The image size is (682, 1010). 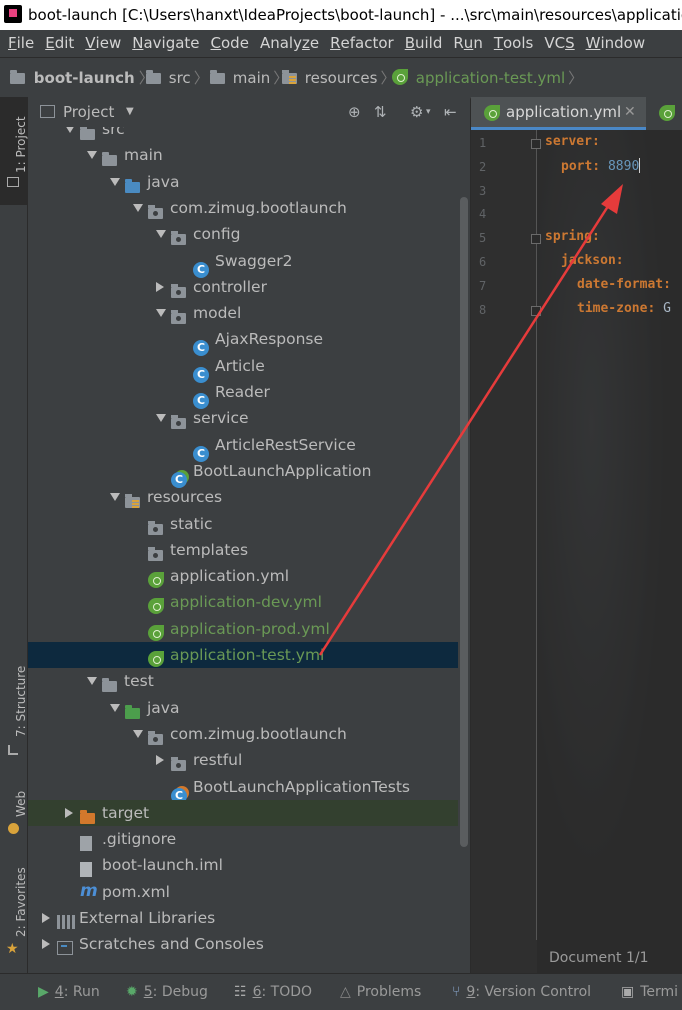 I want to click on editor-tab-application-yml: application.yml ✕, so click(x=558, y=113).